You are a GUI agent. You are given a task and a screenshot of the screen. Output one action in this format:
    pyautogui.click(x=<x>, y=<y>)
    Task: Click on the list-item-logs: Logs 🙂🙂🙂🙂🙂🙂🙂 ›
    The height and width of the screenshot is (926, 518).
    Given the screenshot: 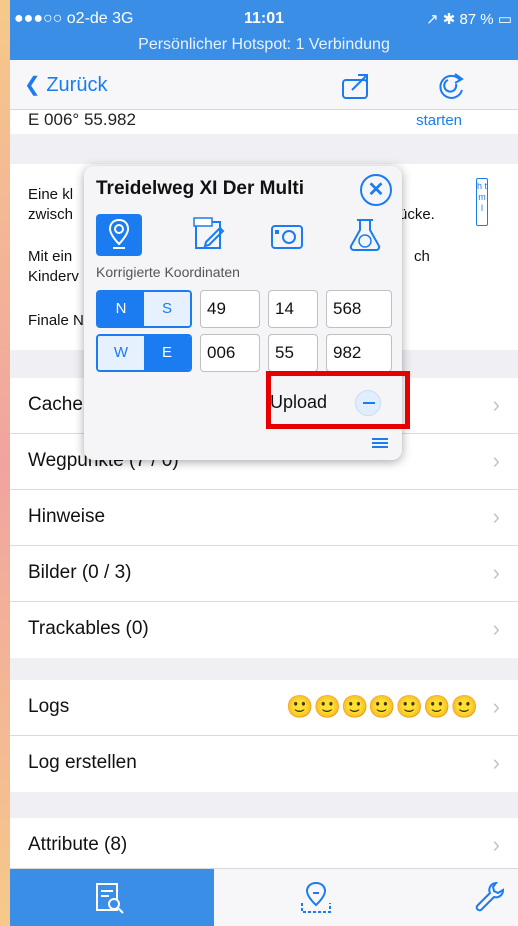 What is the action you would take?
    pyautogui.click(x=264, y=708)
    